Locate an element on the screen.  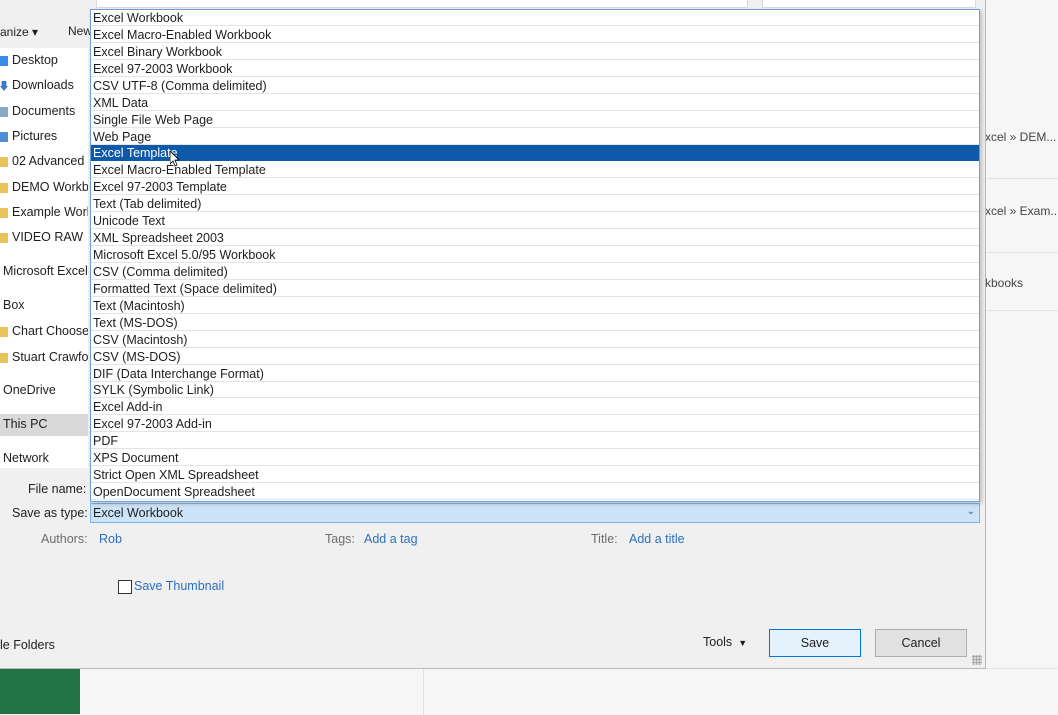
hide-folders-toggle: le Folders is located at coordinates (27, 645).